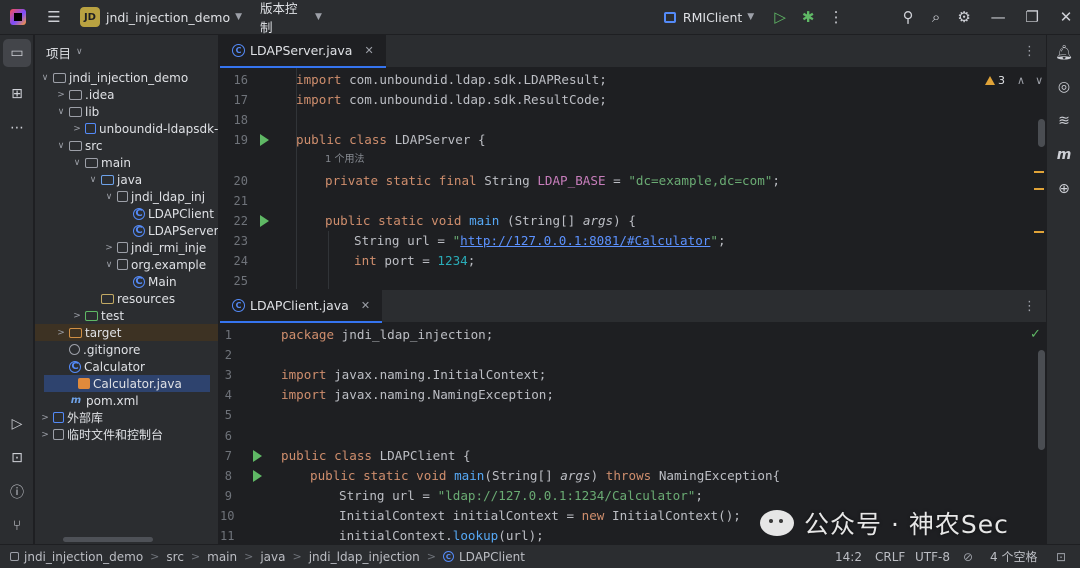 The width and height of the screenshot is (1080, 568). Describe the element at coordinates (126, 179) in the screenshot. I see `tree-item: ∨ java` at that location.